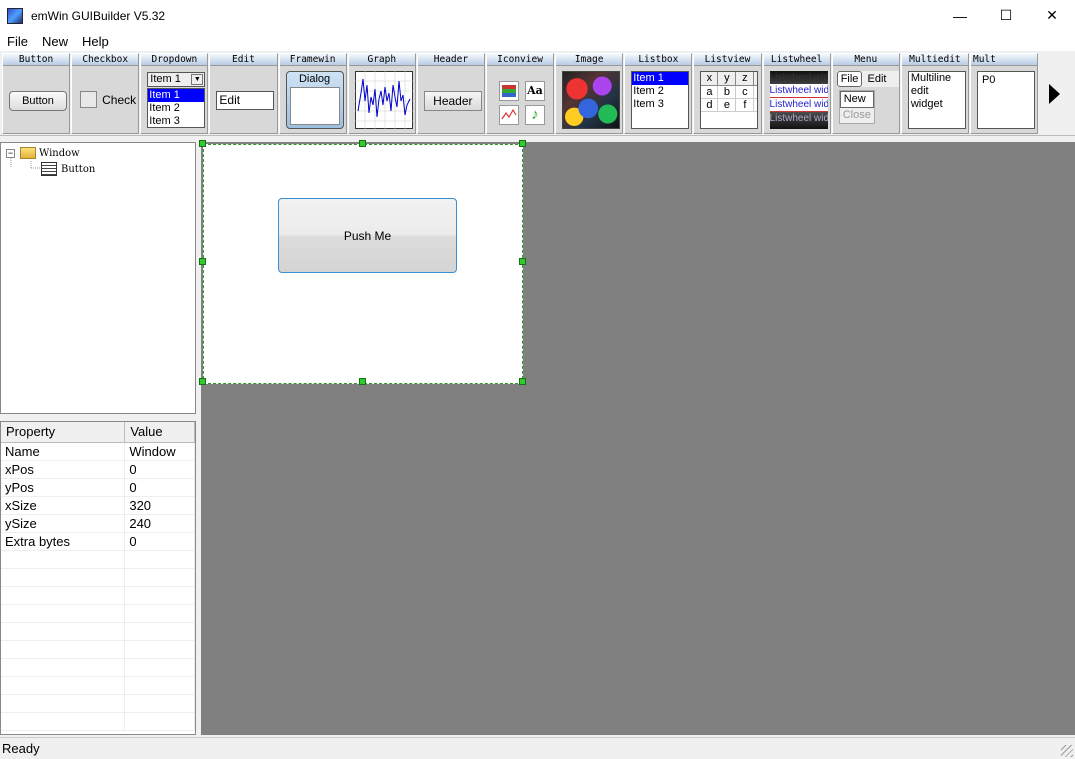 This screenshot has width=1075, height=759. What do you see at coordinates (1054, 94) in the screenshot?
I see `scroll-right-arrow-icon` at bounding box center [1054, 94].